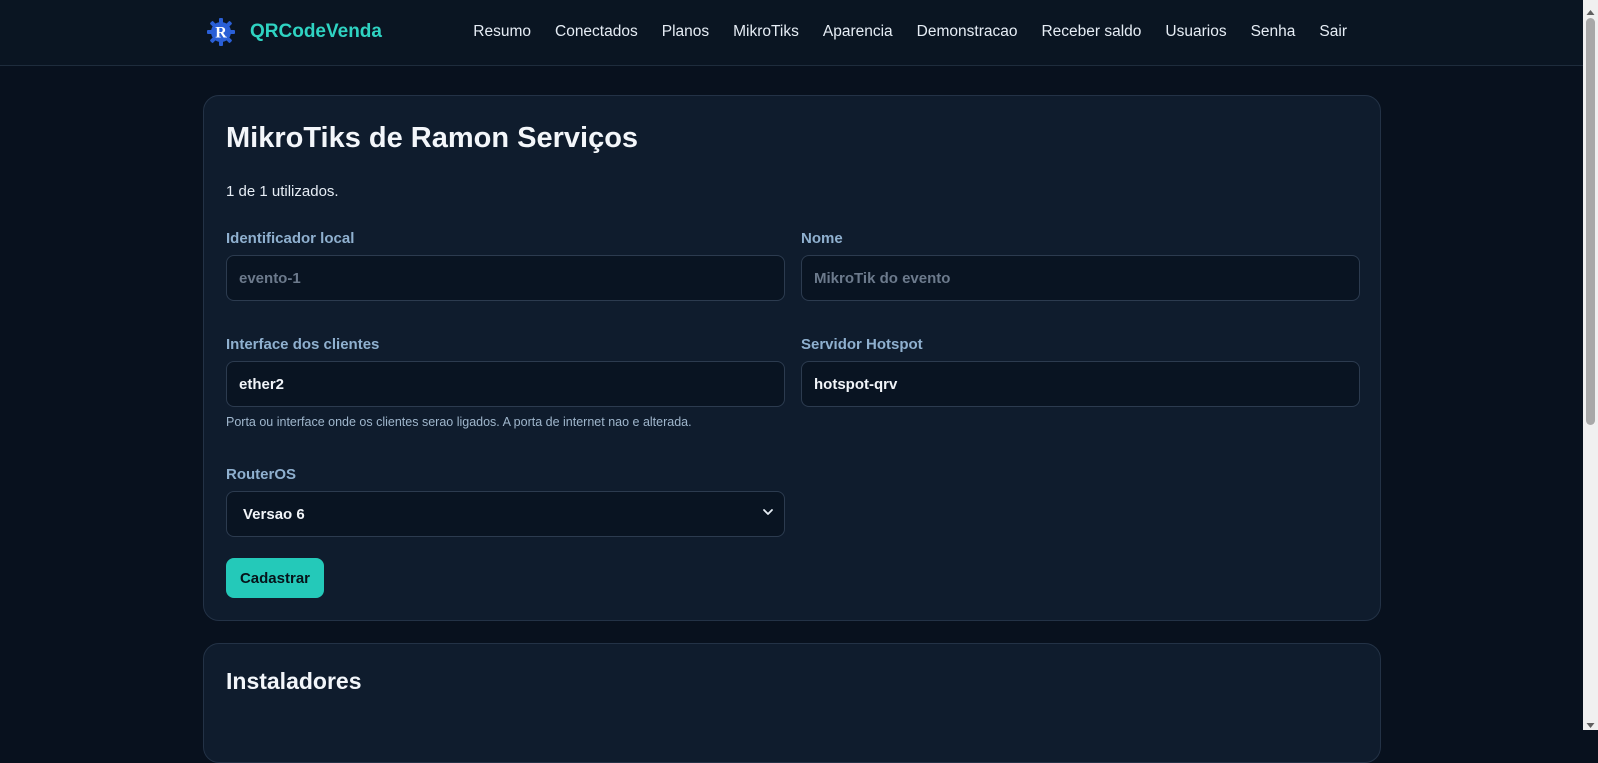 This screenshot has height=763, width=1598. Describe the element at coordinates (1080, 278) in the screenshot. I see `name-input` at that location.